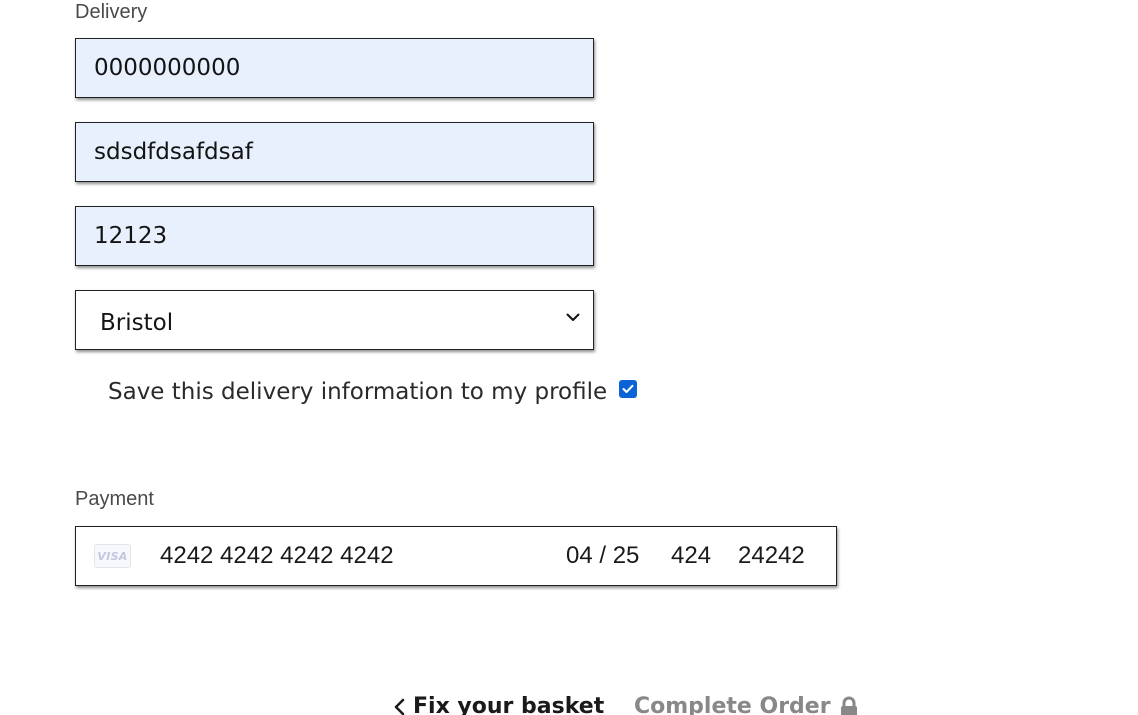 This screenshot has height=715, width=1138. I want to click on card-postal-input: 24242, so click(771, 556).